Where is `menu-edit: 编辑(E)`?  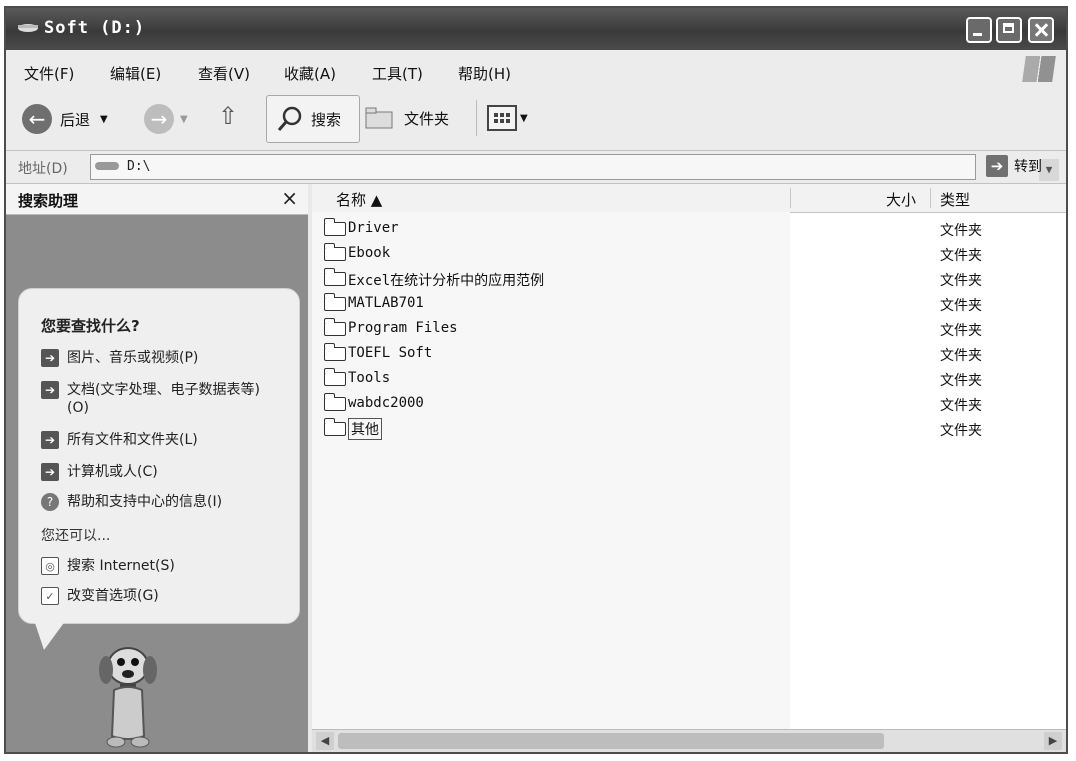
menu-edit: 编辑(E) is located at coordinates (135, 73).